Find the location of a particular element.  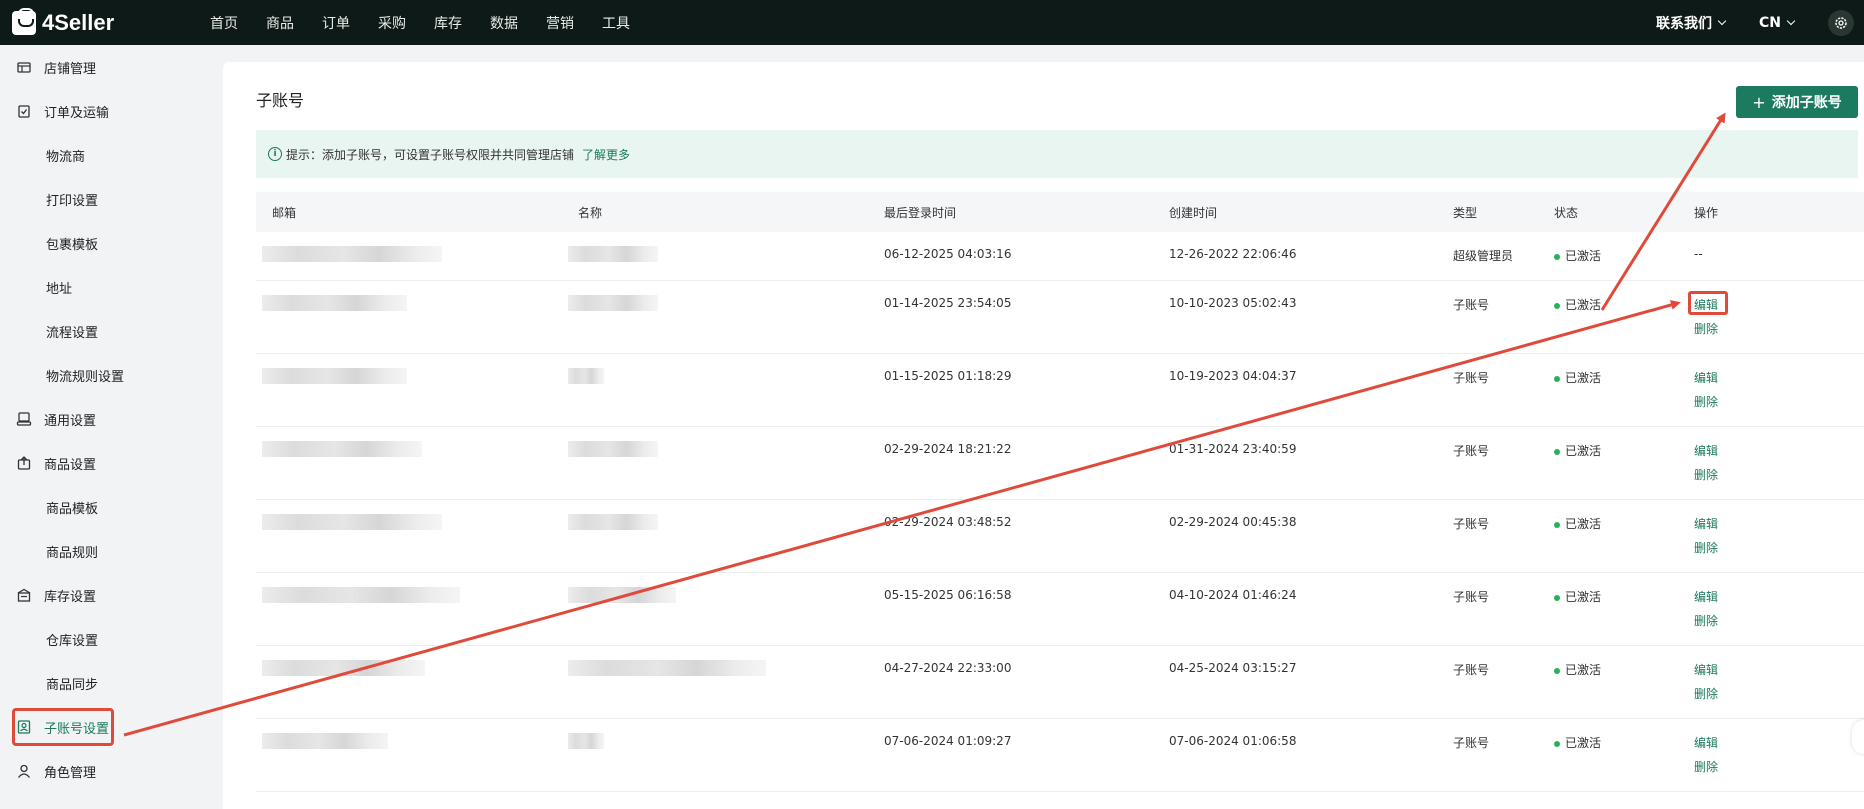

nav-item: 订单 is located at coordinates (336, 23).